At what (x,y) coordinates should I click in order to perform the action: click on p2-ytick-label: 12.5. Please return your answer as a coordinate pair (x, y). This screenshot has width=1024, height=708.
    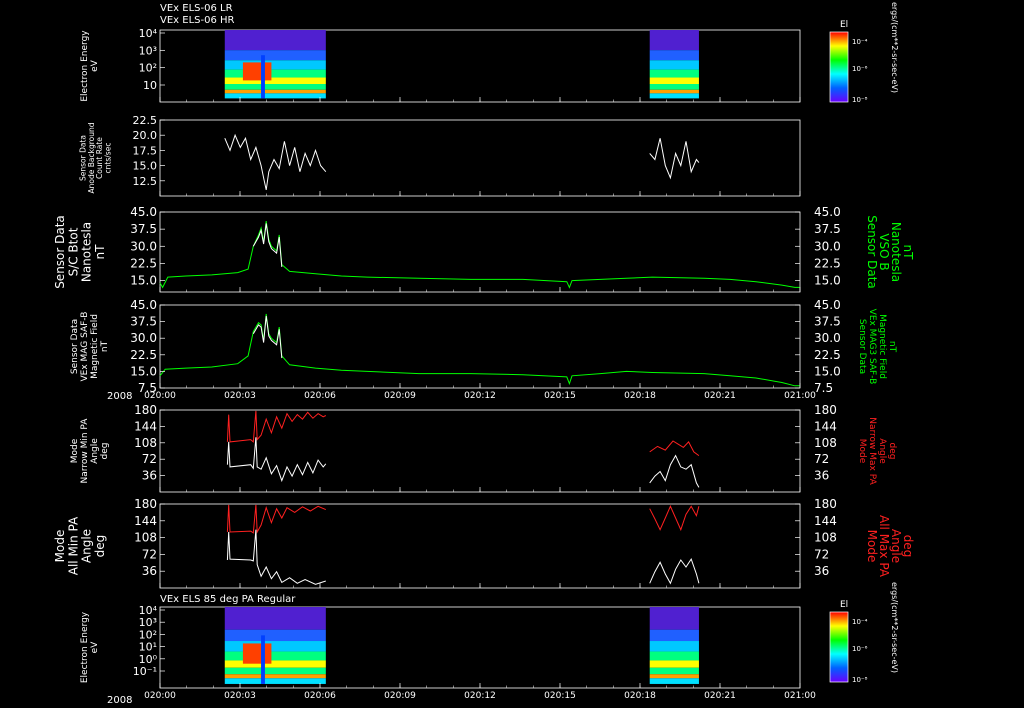
    Looking at the image, I should click on (145, 181).